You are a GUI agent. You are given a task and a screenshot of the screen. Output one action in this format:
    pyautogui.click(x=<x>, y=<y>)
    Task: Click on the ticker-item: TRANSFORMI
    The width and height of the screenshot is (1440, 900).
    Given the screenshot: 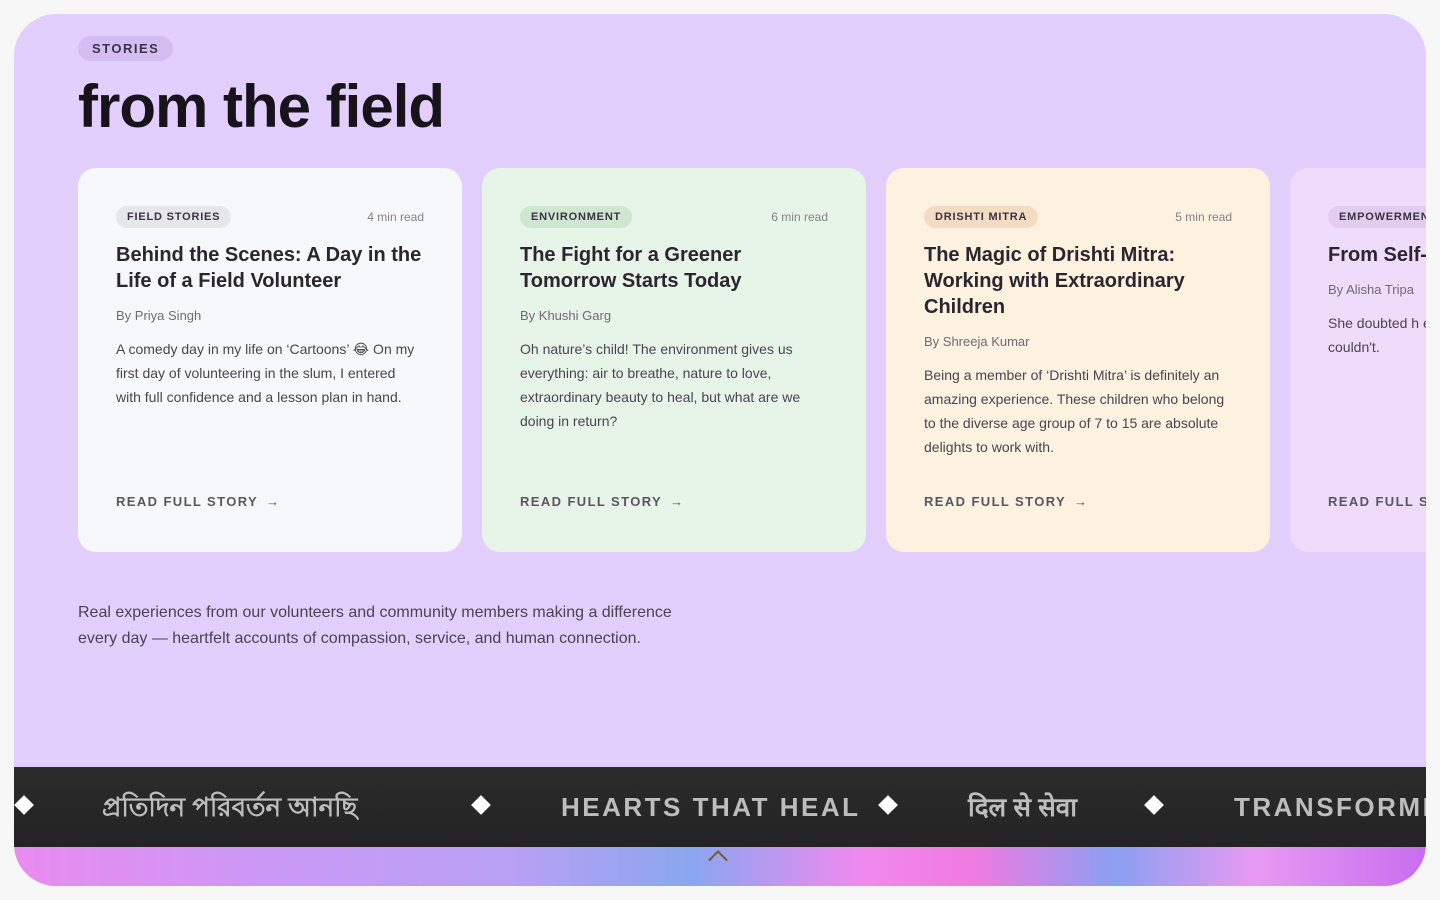 What is the action you would take?
    pyautogui.click(x=1330, y=807)
    